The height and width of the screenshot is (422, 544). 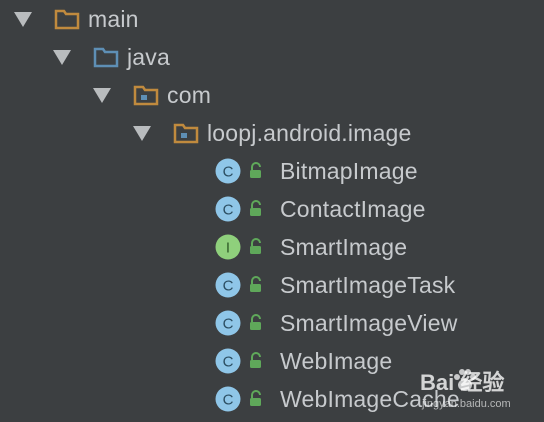 I want to click on tree-node-bitmapimage: C BitmapImage, so click(x=272, y=171).